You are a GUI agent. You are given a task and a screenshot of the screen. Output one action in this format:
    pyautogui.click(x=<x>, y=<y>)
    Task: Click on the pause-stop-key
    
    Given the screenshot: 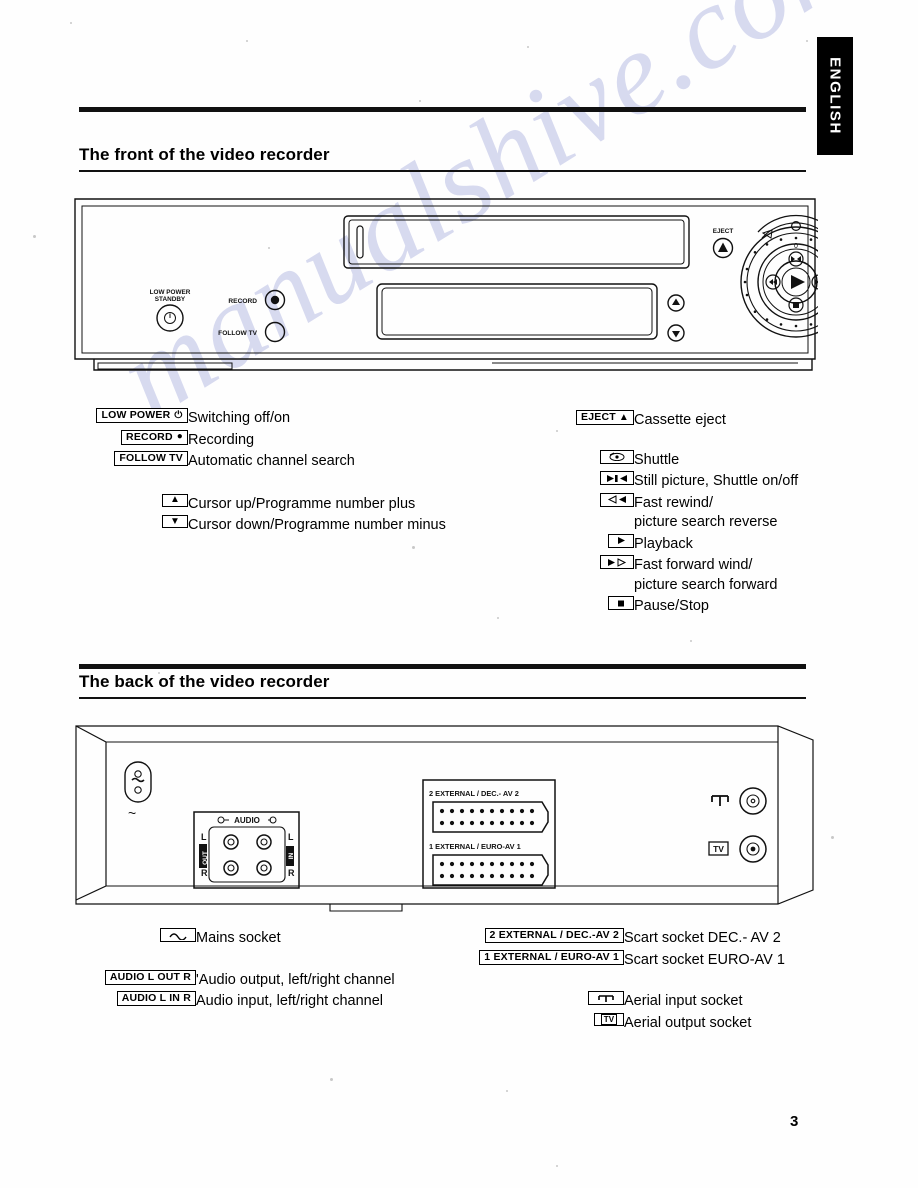 What is the action you would take?
    pyautogui.click(x=621, y=603)
    